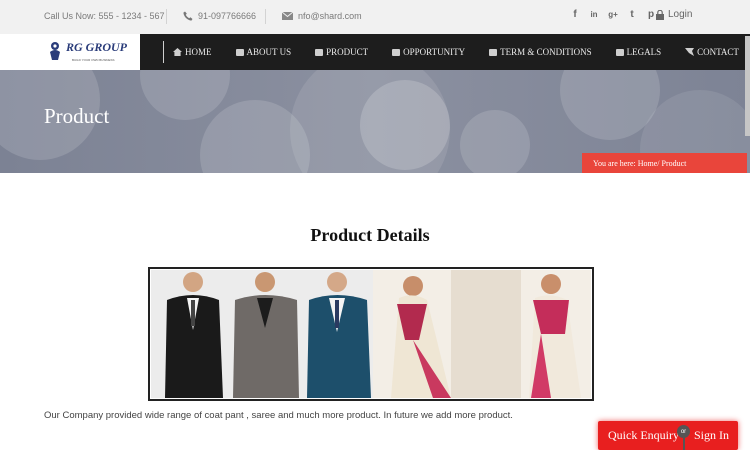 The height and width of the screenshot is (450, 750). What do you see at coordinates (664, 163) in the screenshot?
I see `breadcrumb: You are here: Home/ Product` at bounding box center [664, 163].